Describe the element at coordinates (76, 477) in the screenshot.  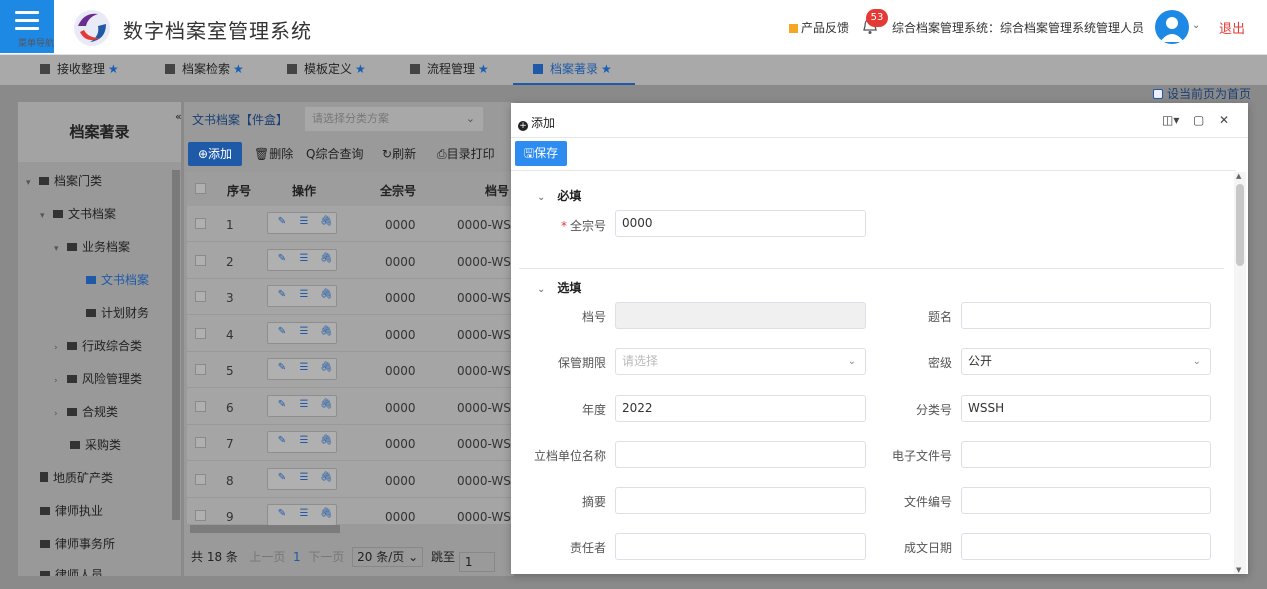
I see `tree-item-geology: 地质矿产类` at that location.